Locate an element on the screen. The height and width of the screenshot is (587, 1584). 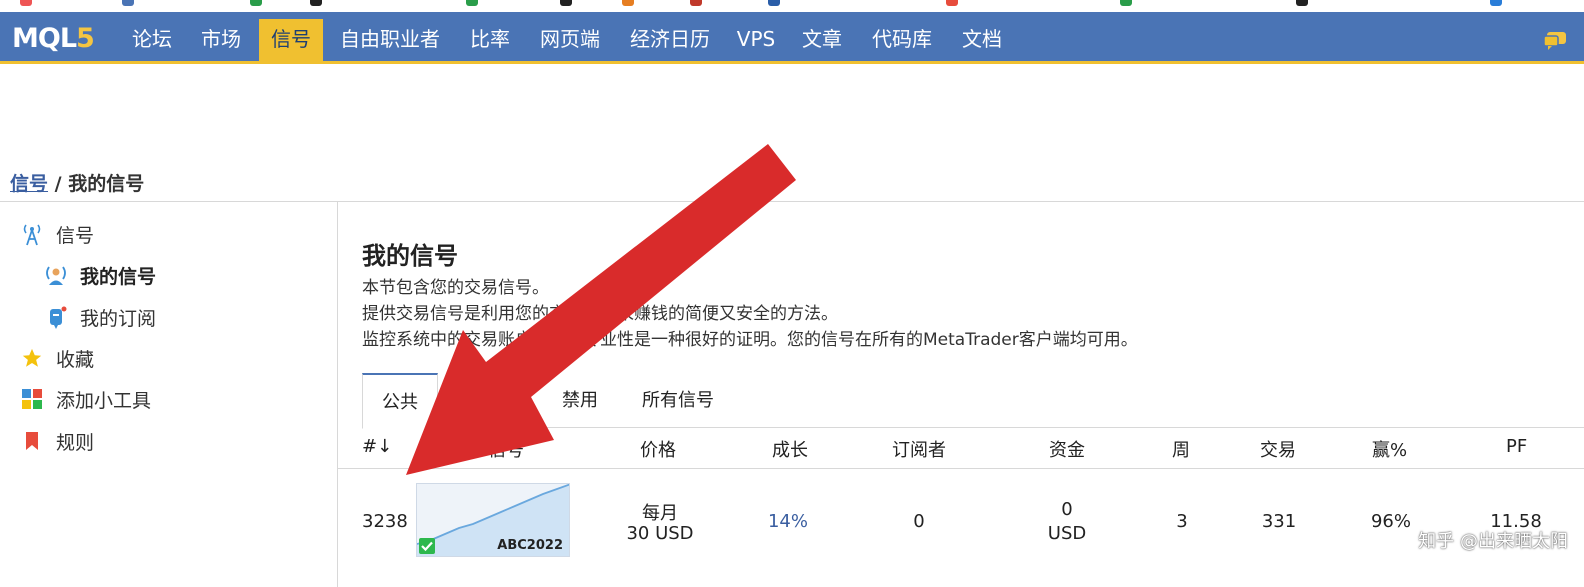
breadcrumb-link-signals: 信号 is located at coordinates (29, 184).